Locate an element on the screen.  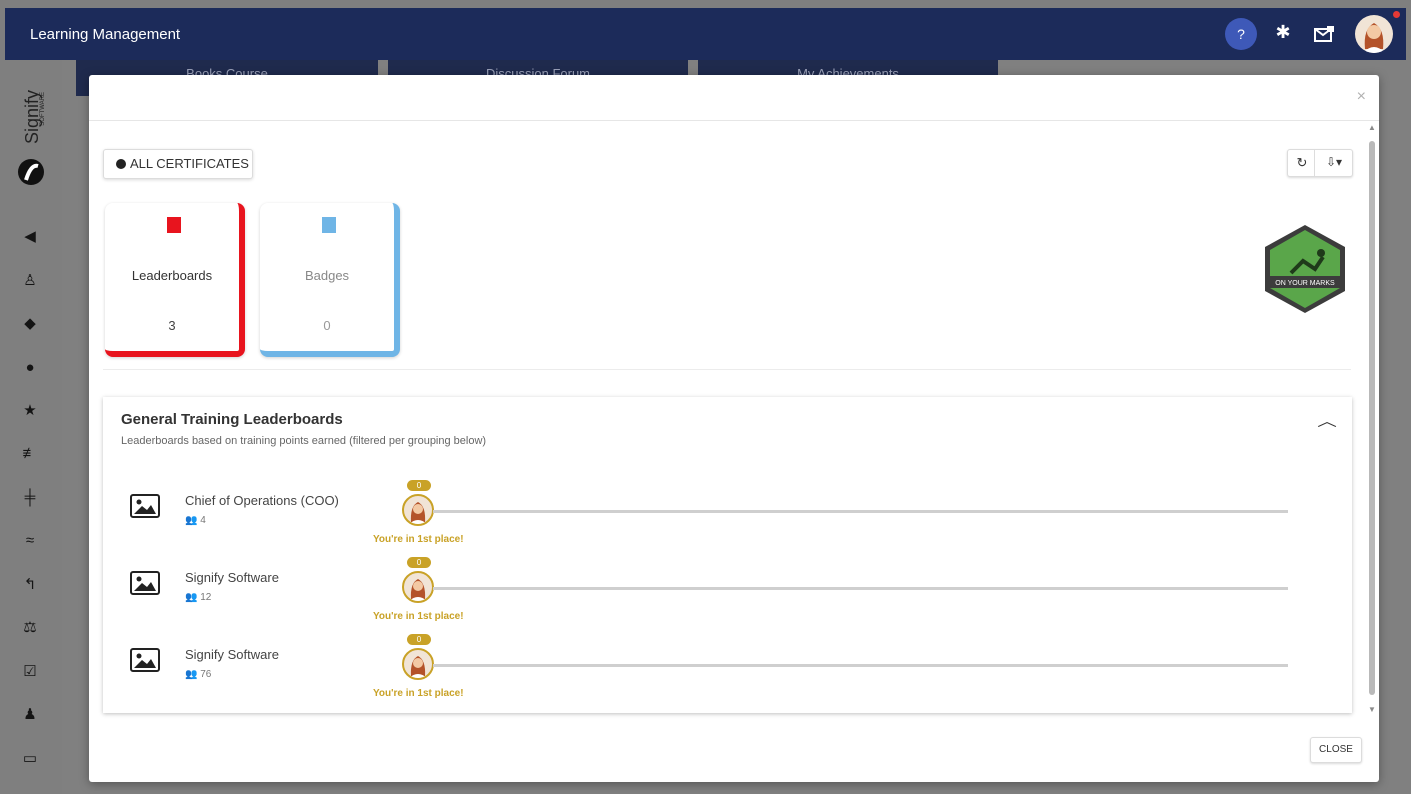
laptop-icon: ▭ is located at coordinates (30, 759).